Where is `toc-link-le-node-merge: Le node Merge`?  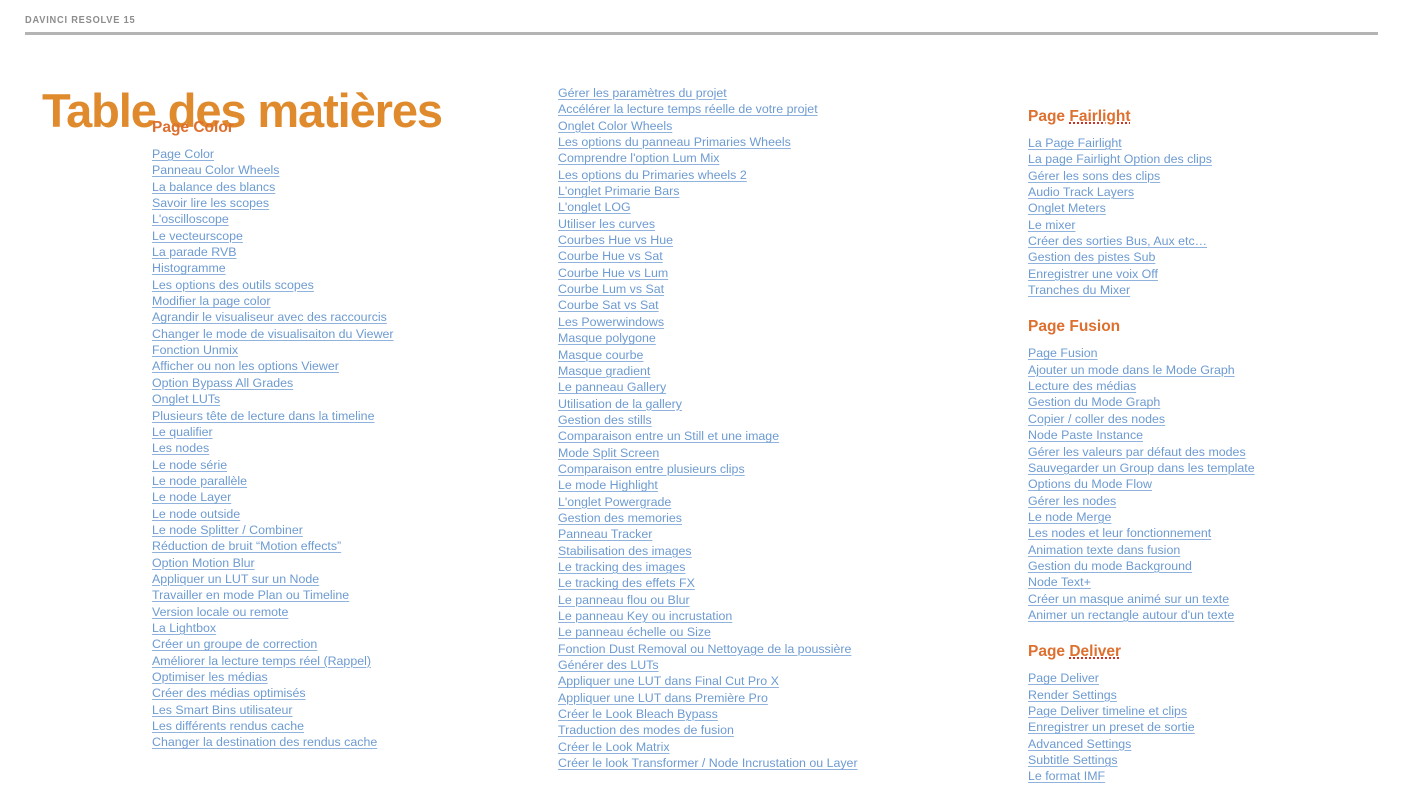 toc-link-le-node-merge: Le node Merge is located at coordinates (1069, 517).